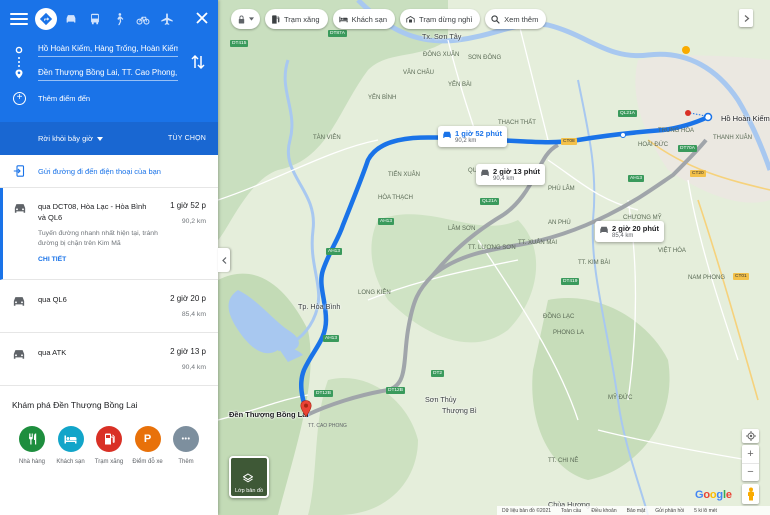  What do you see at coordinates (19, 19) in the screenshot?
I see `menu-icon` at bounding box center [19, 19].